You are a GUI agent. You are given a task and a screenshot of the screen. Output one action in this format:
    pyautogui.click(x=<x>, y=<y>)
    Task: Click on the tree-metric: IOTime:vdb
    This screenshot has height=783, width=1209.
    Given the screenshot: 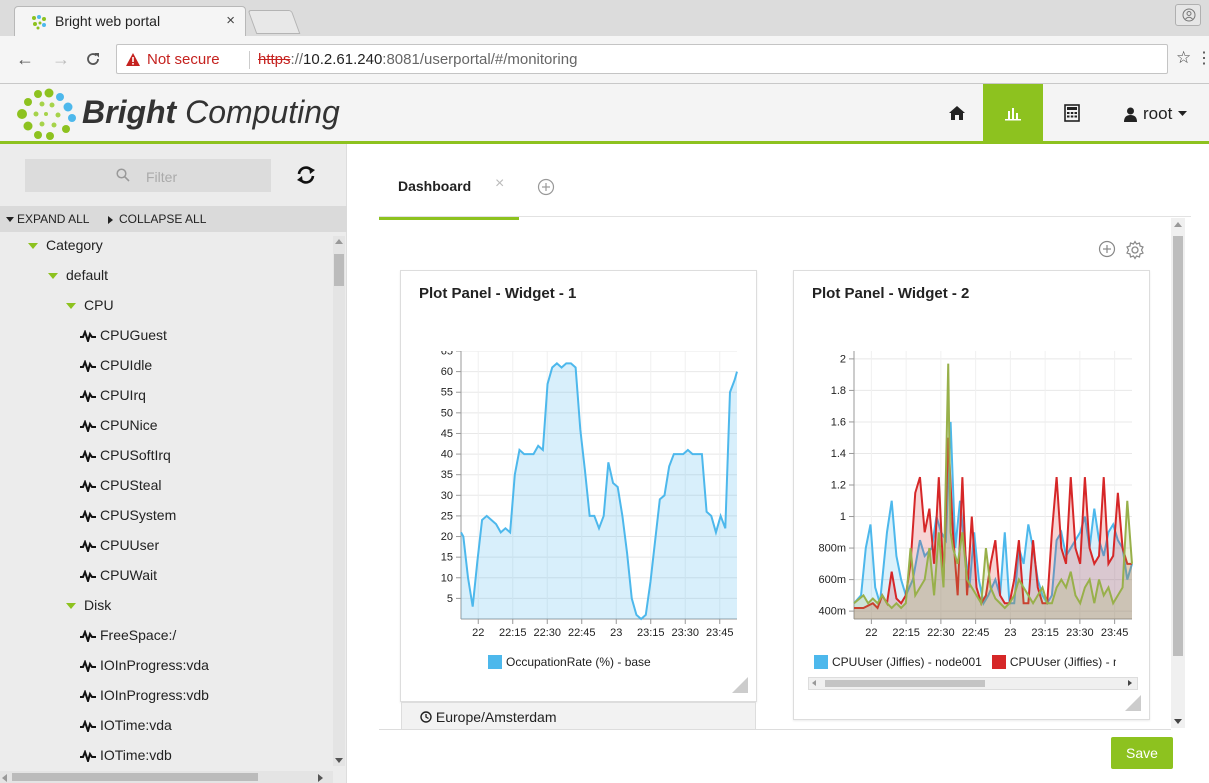 What is the action you would take?
    pyautogui.click(x=126, y=753)
    